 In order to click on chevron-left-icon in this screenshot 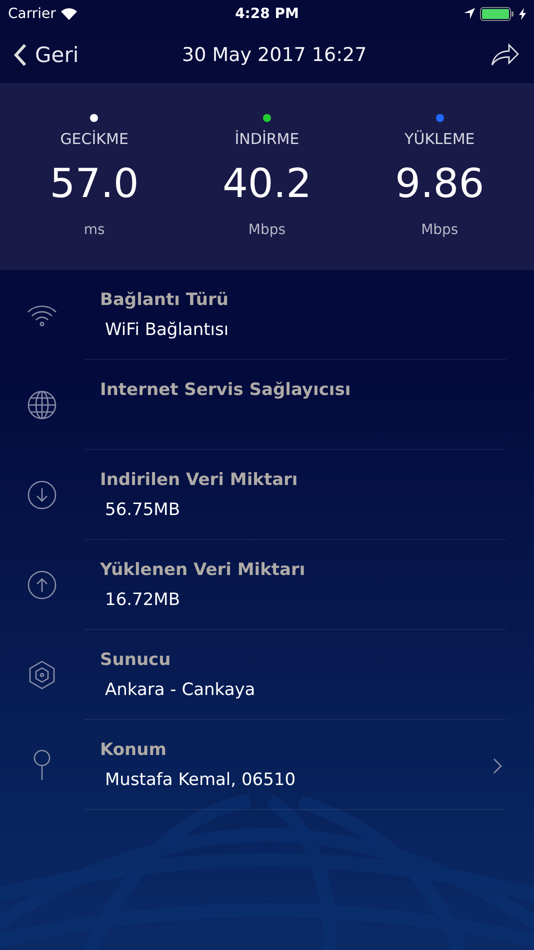, I will do `click(20, 55)`.